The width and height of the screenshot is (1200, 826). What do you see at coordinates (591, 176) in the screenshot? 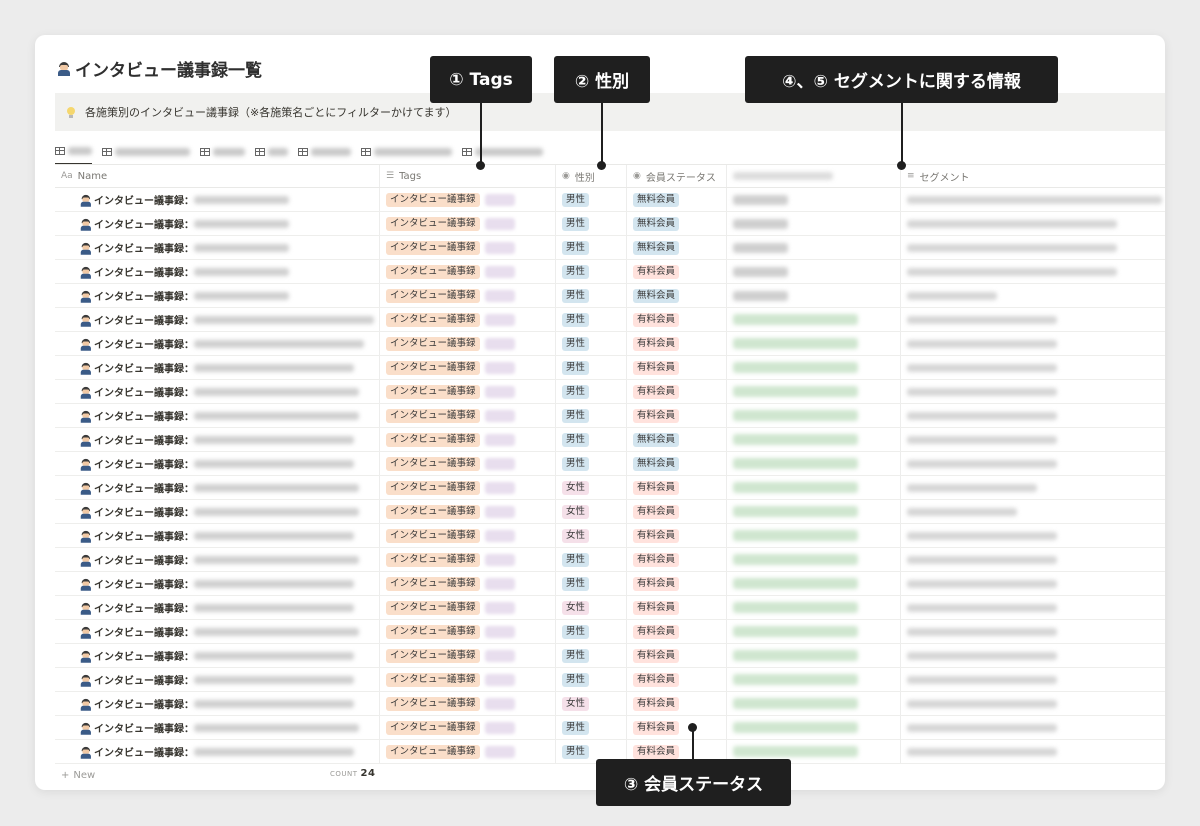
I see `column-header-sex: ◉ 性別` at bounding box center [591, 176].